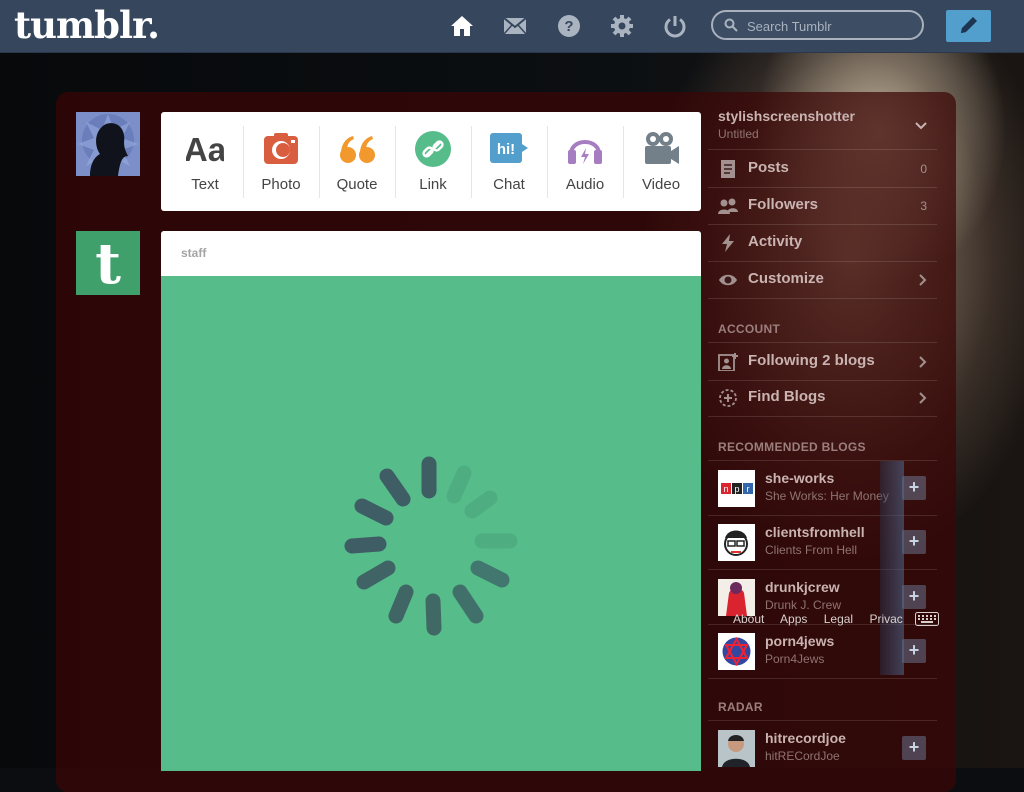  What do you see at coordinates (832, 26) in the screenshot?
I see `search-input` at bounding box center [832, 26].